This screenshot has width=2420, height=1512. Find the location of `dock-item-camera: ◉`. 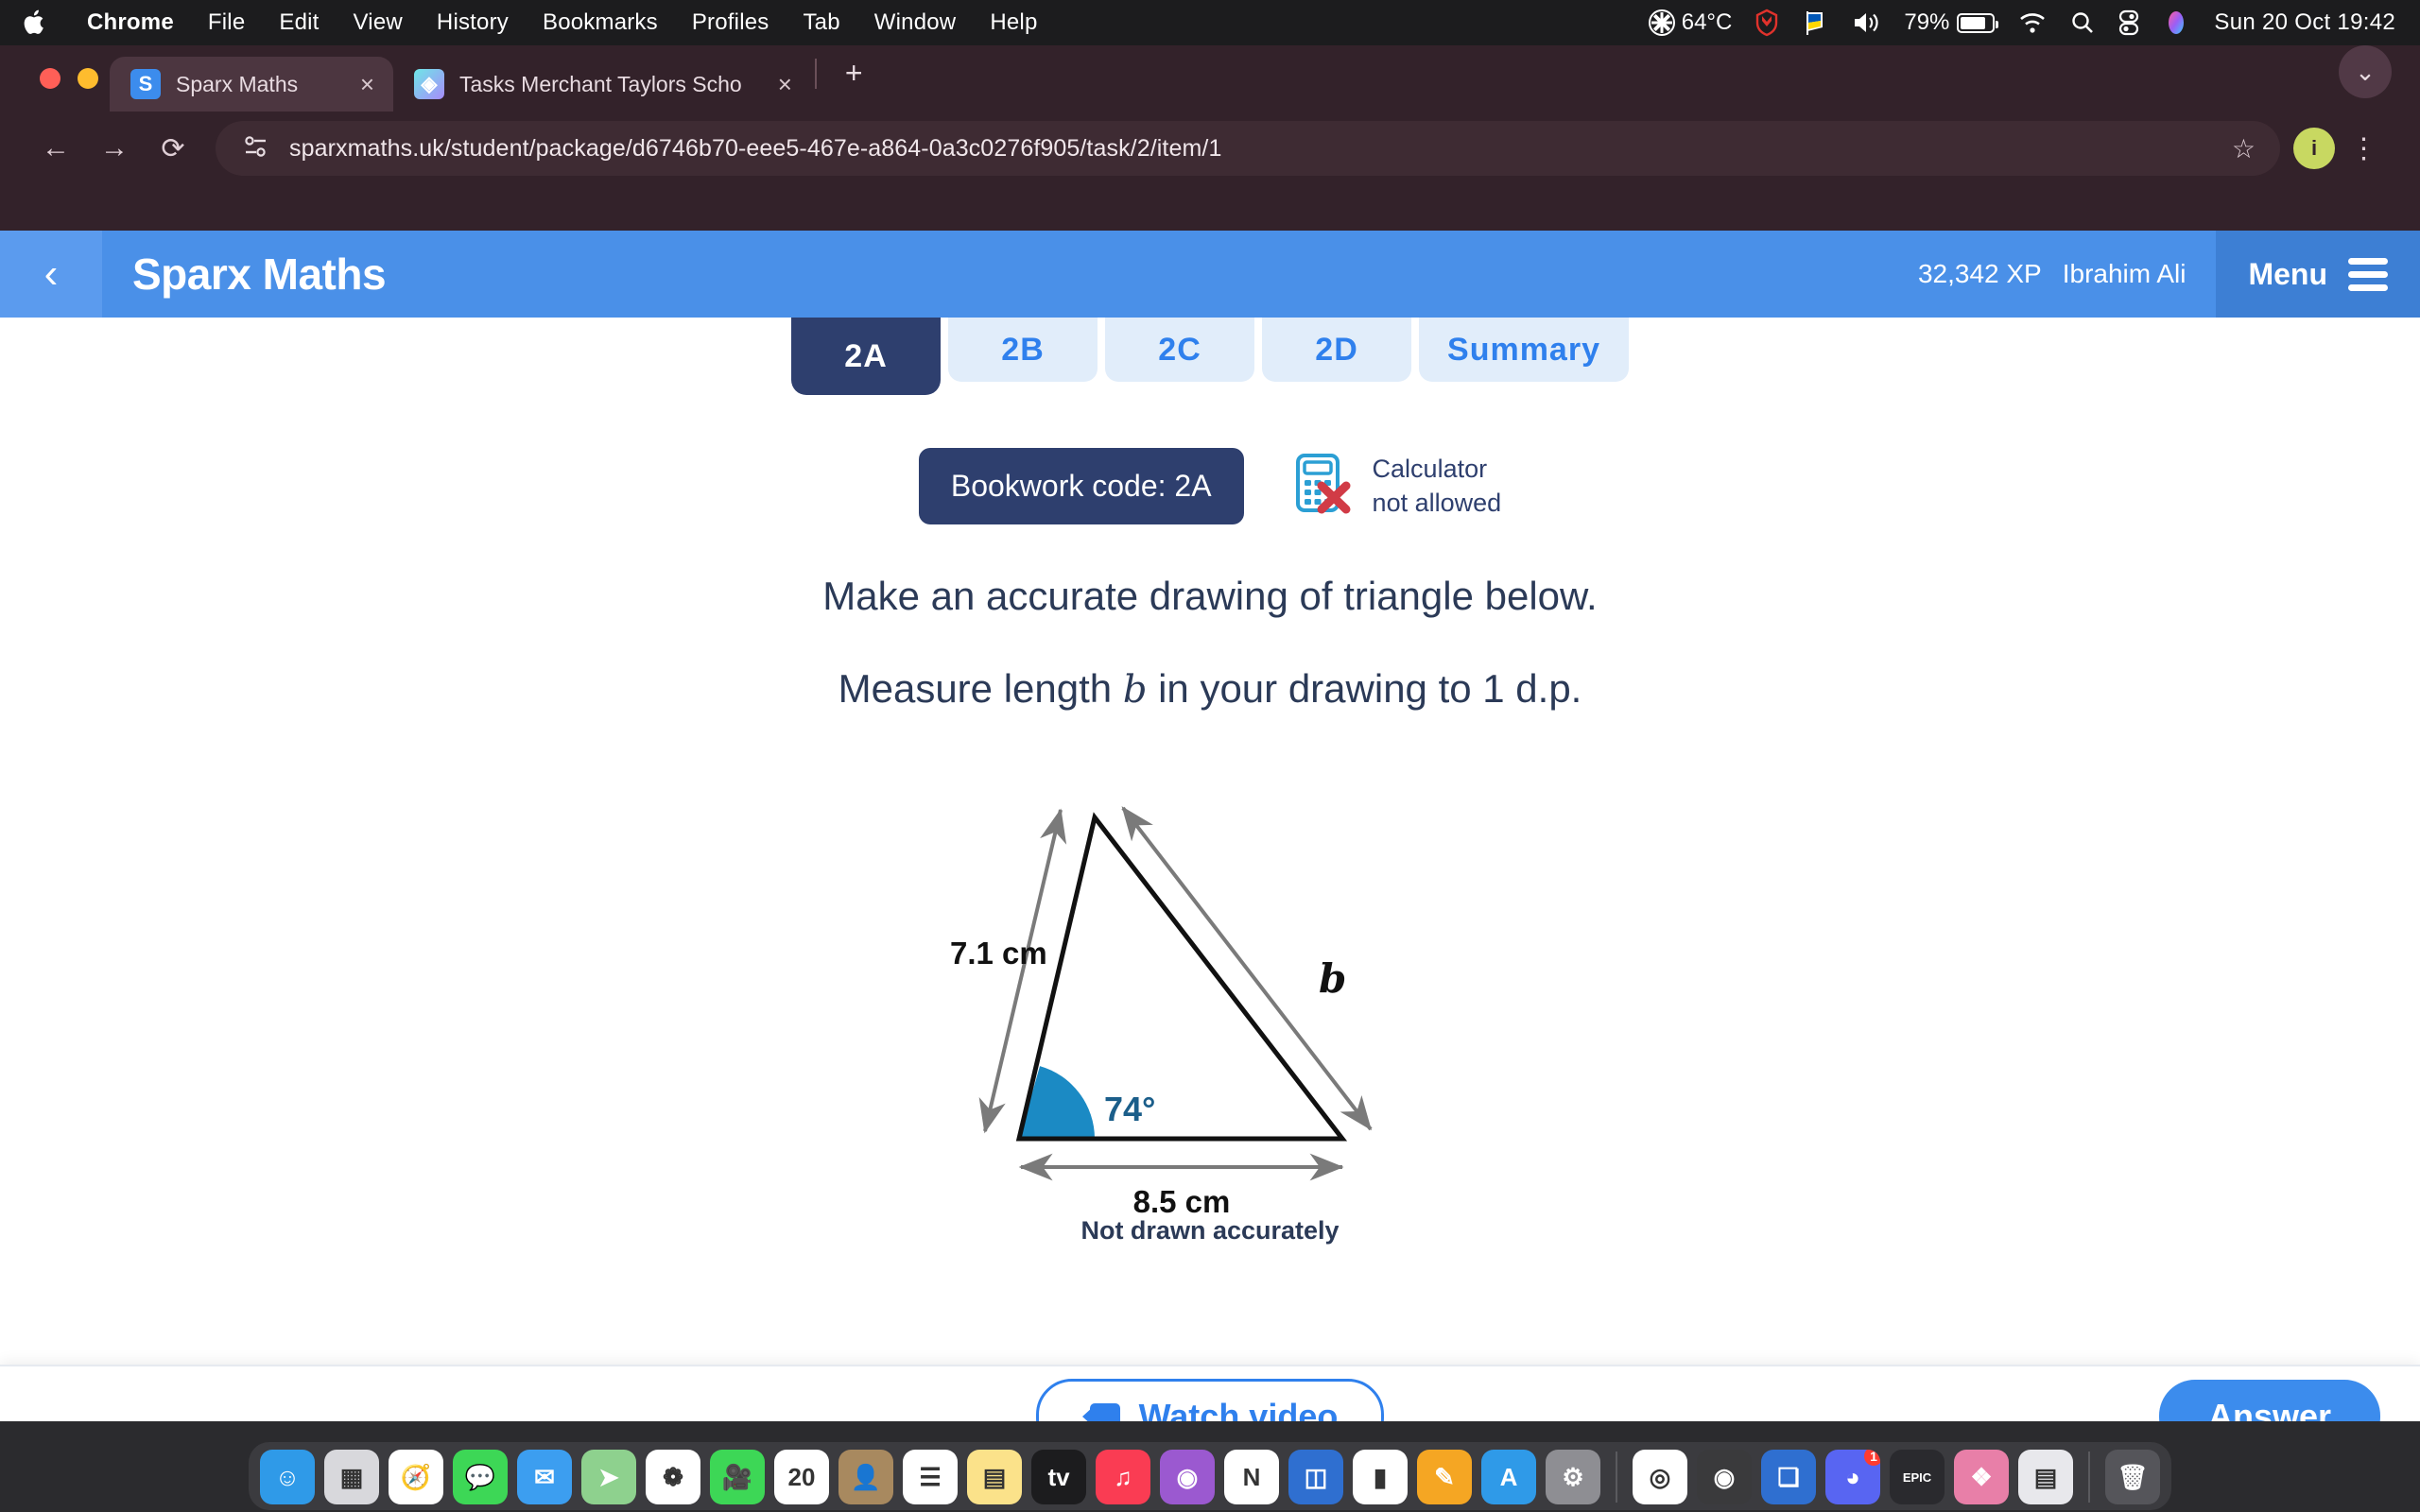

dock-item-camera: ◉ is located at coordinates (1724, 1477).